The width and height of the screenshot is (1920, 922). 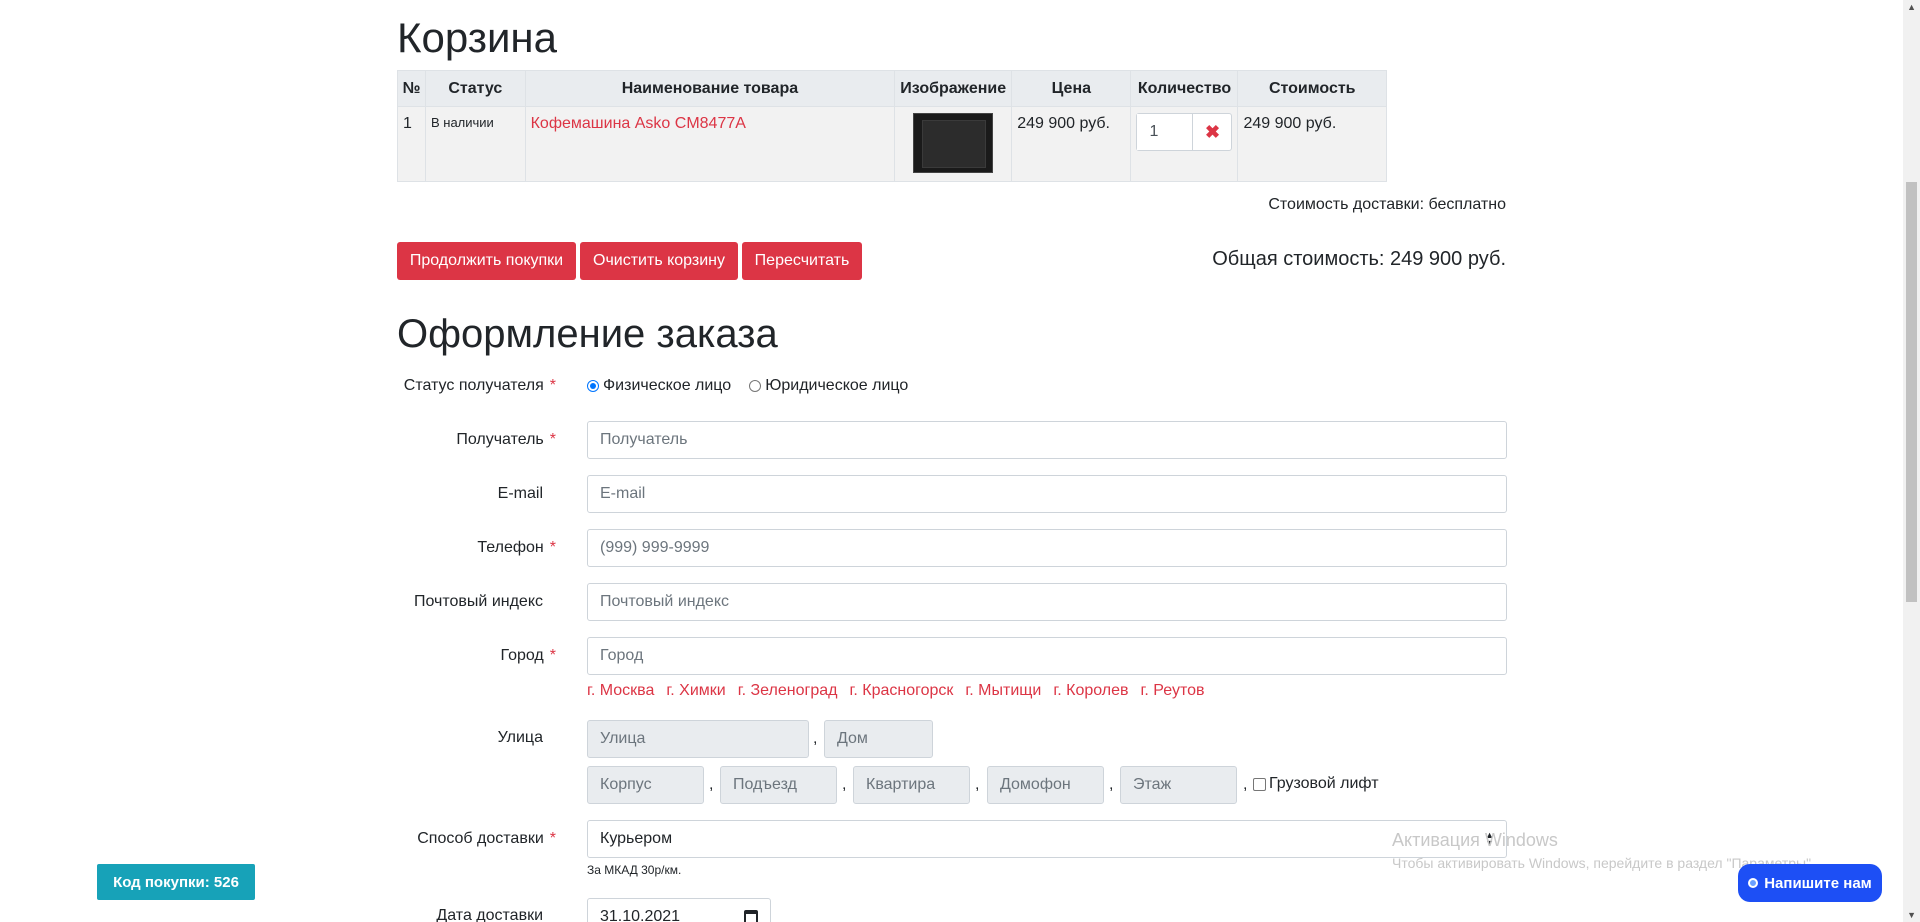 I want to click on status-label: Статус получателя *, so click(x=473, y=386).